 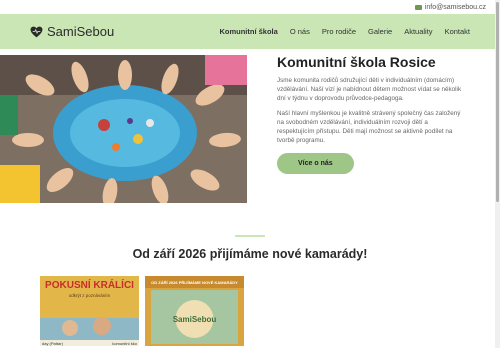 I want to click on section-divider, so click(x=250, y=236).